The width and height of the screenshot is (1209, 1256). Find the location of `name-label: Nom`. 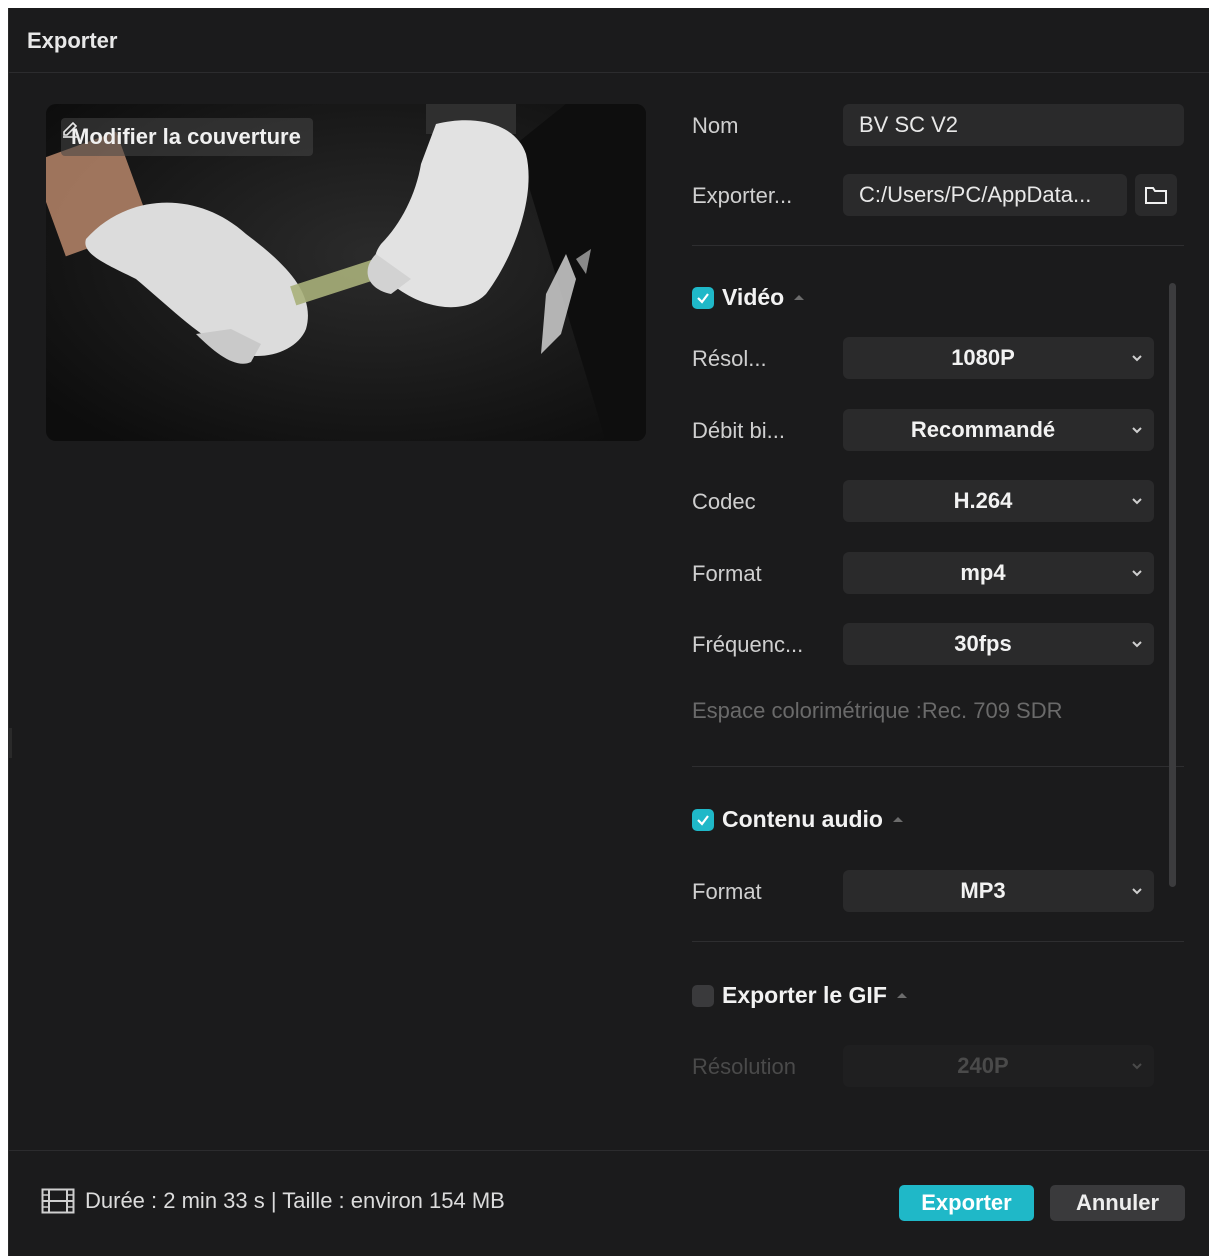

name-label: Nom is located at coordinates (715, 125).